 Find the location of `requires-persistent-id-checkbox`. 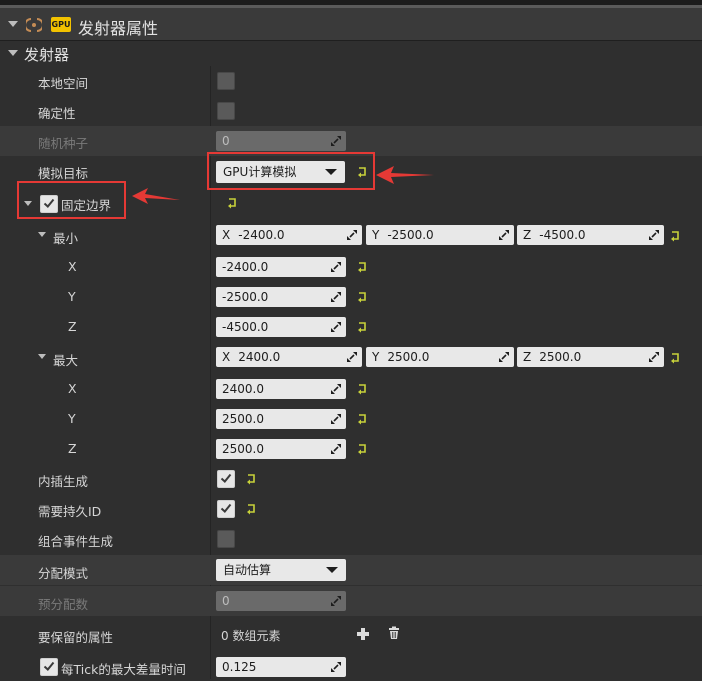

requires-persistent-id-checkbox is located at coordinates (226, 509).